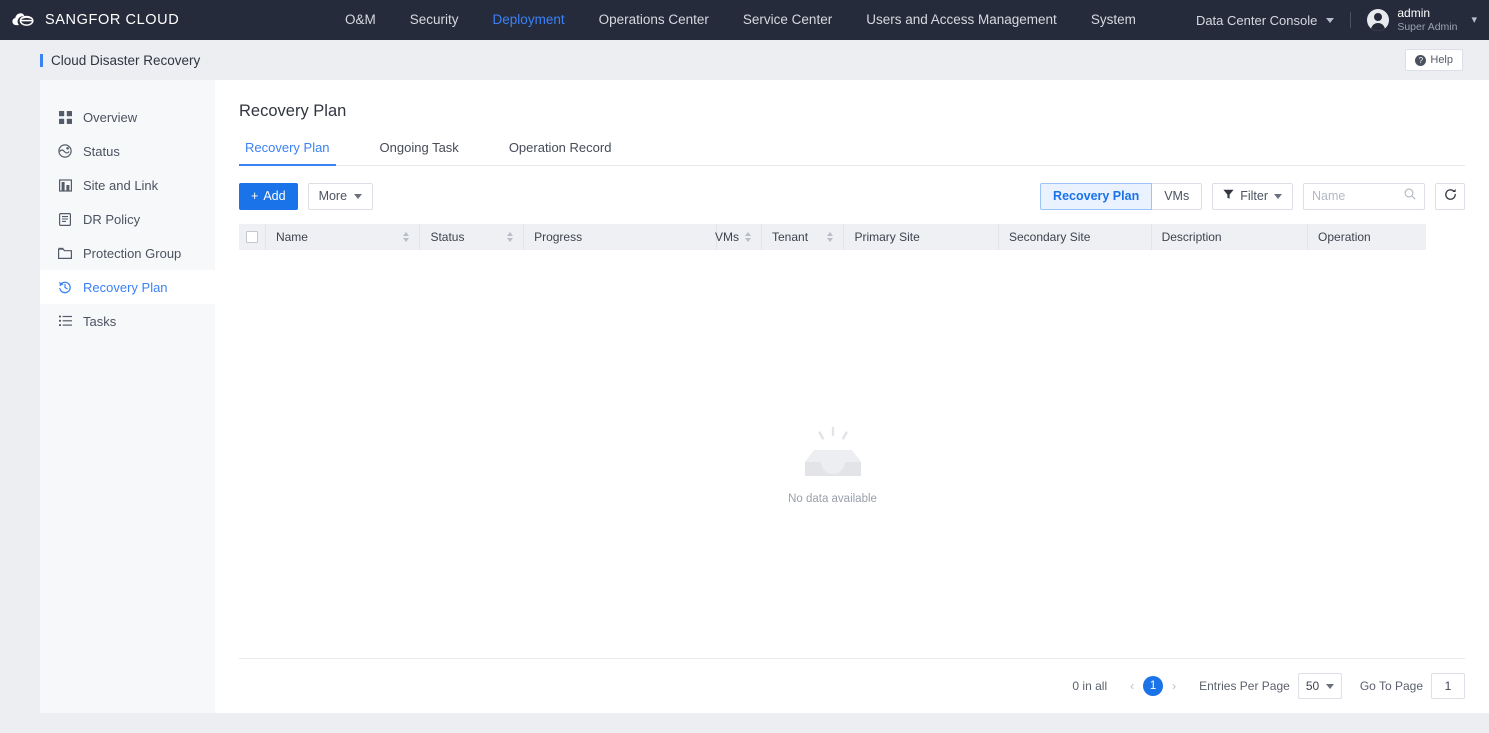 This screenshot has height=733, width=1489. I want to click on funnel-icon, so click(1228, 196).